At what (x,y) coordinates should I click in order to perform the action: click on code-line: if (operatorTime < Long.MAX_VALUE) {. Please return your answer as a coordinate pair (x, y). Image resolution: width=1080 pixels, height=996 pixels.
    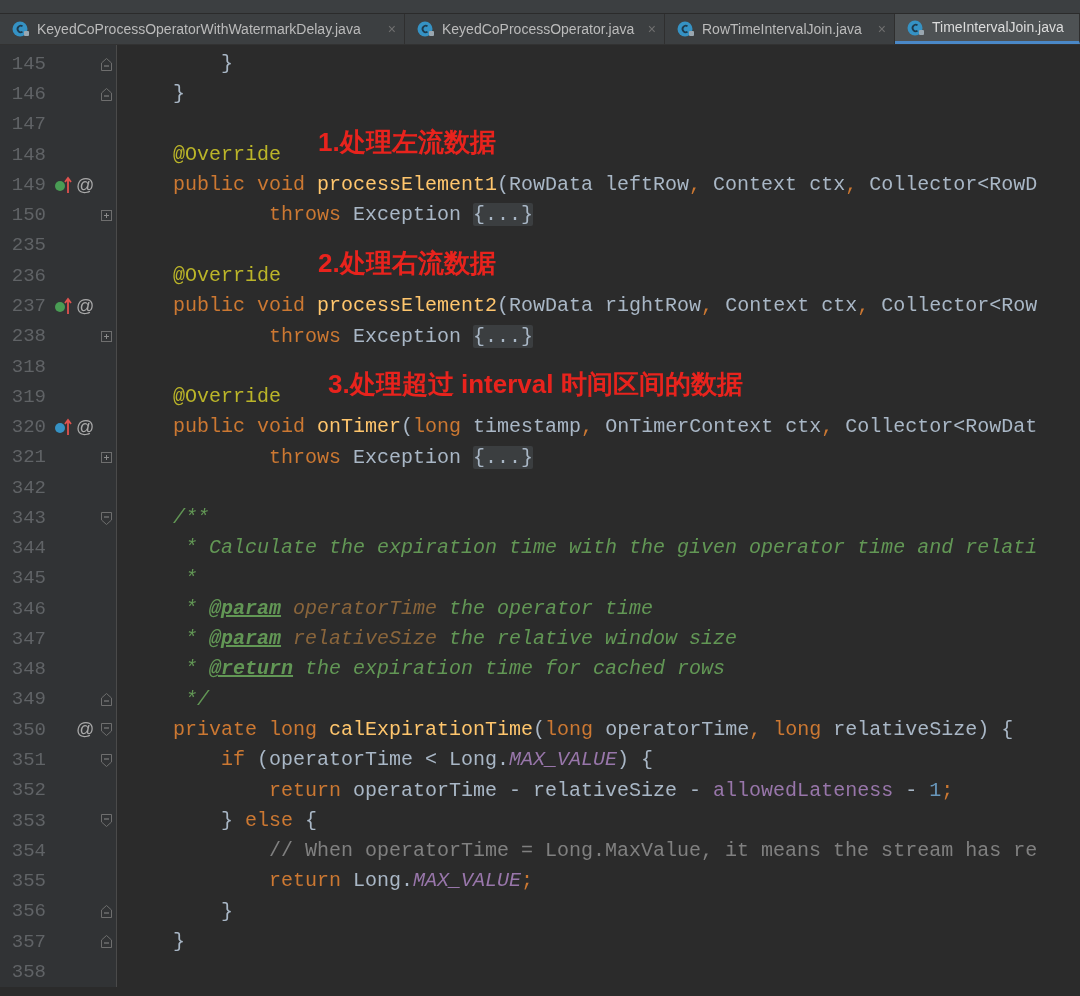
    Looking at the image, I should click on (437, 760).